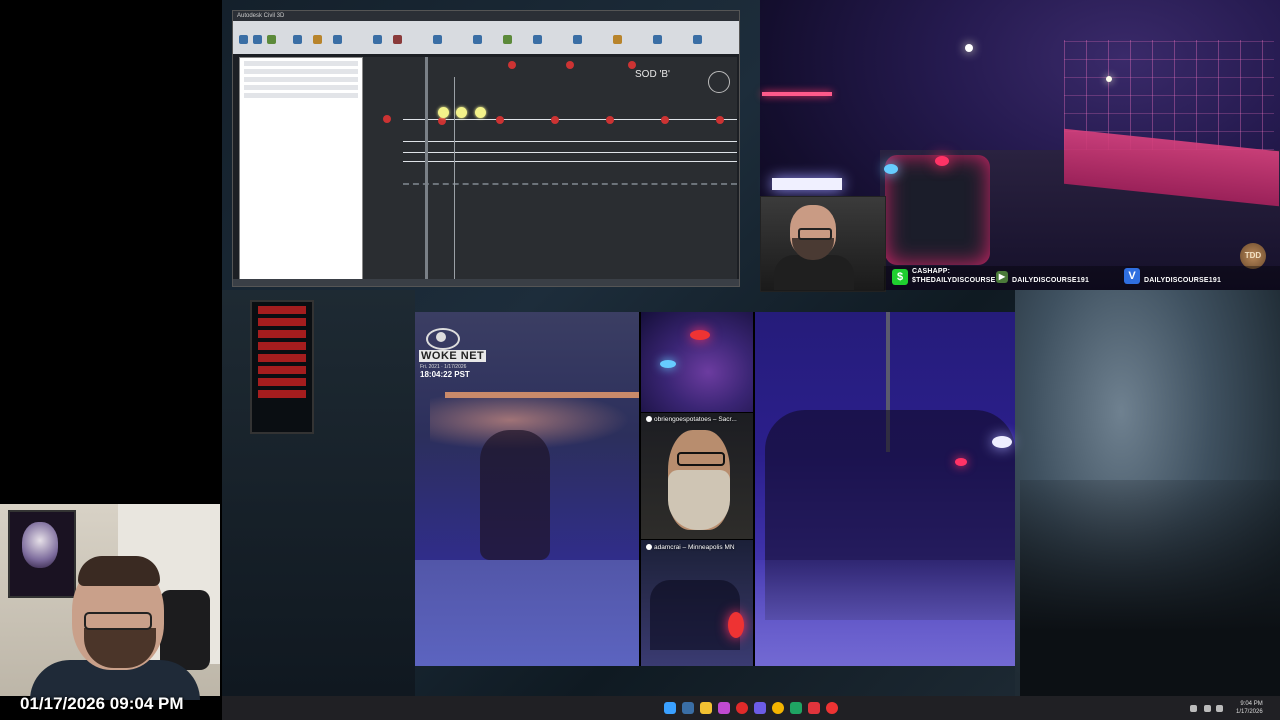  I want to click on woke-net-logo: WOKE NET, so click(453, 356).